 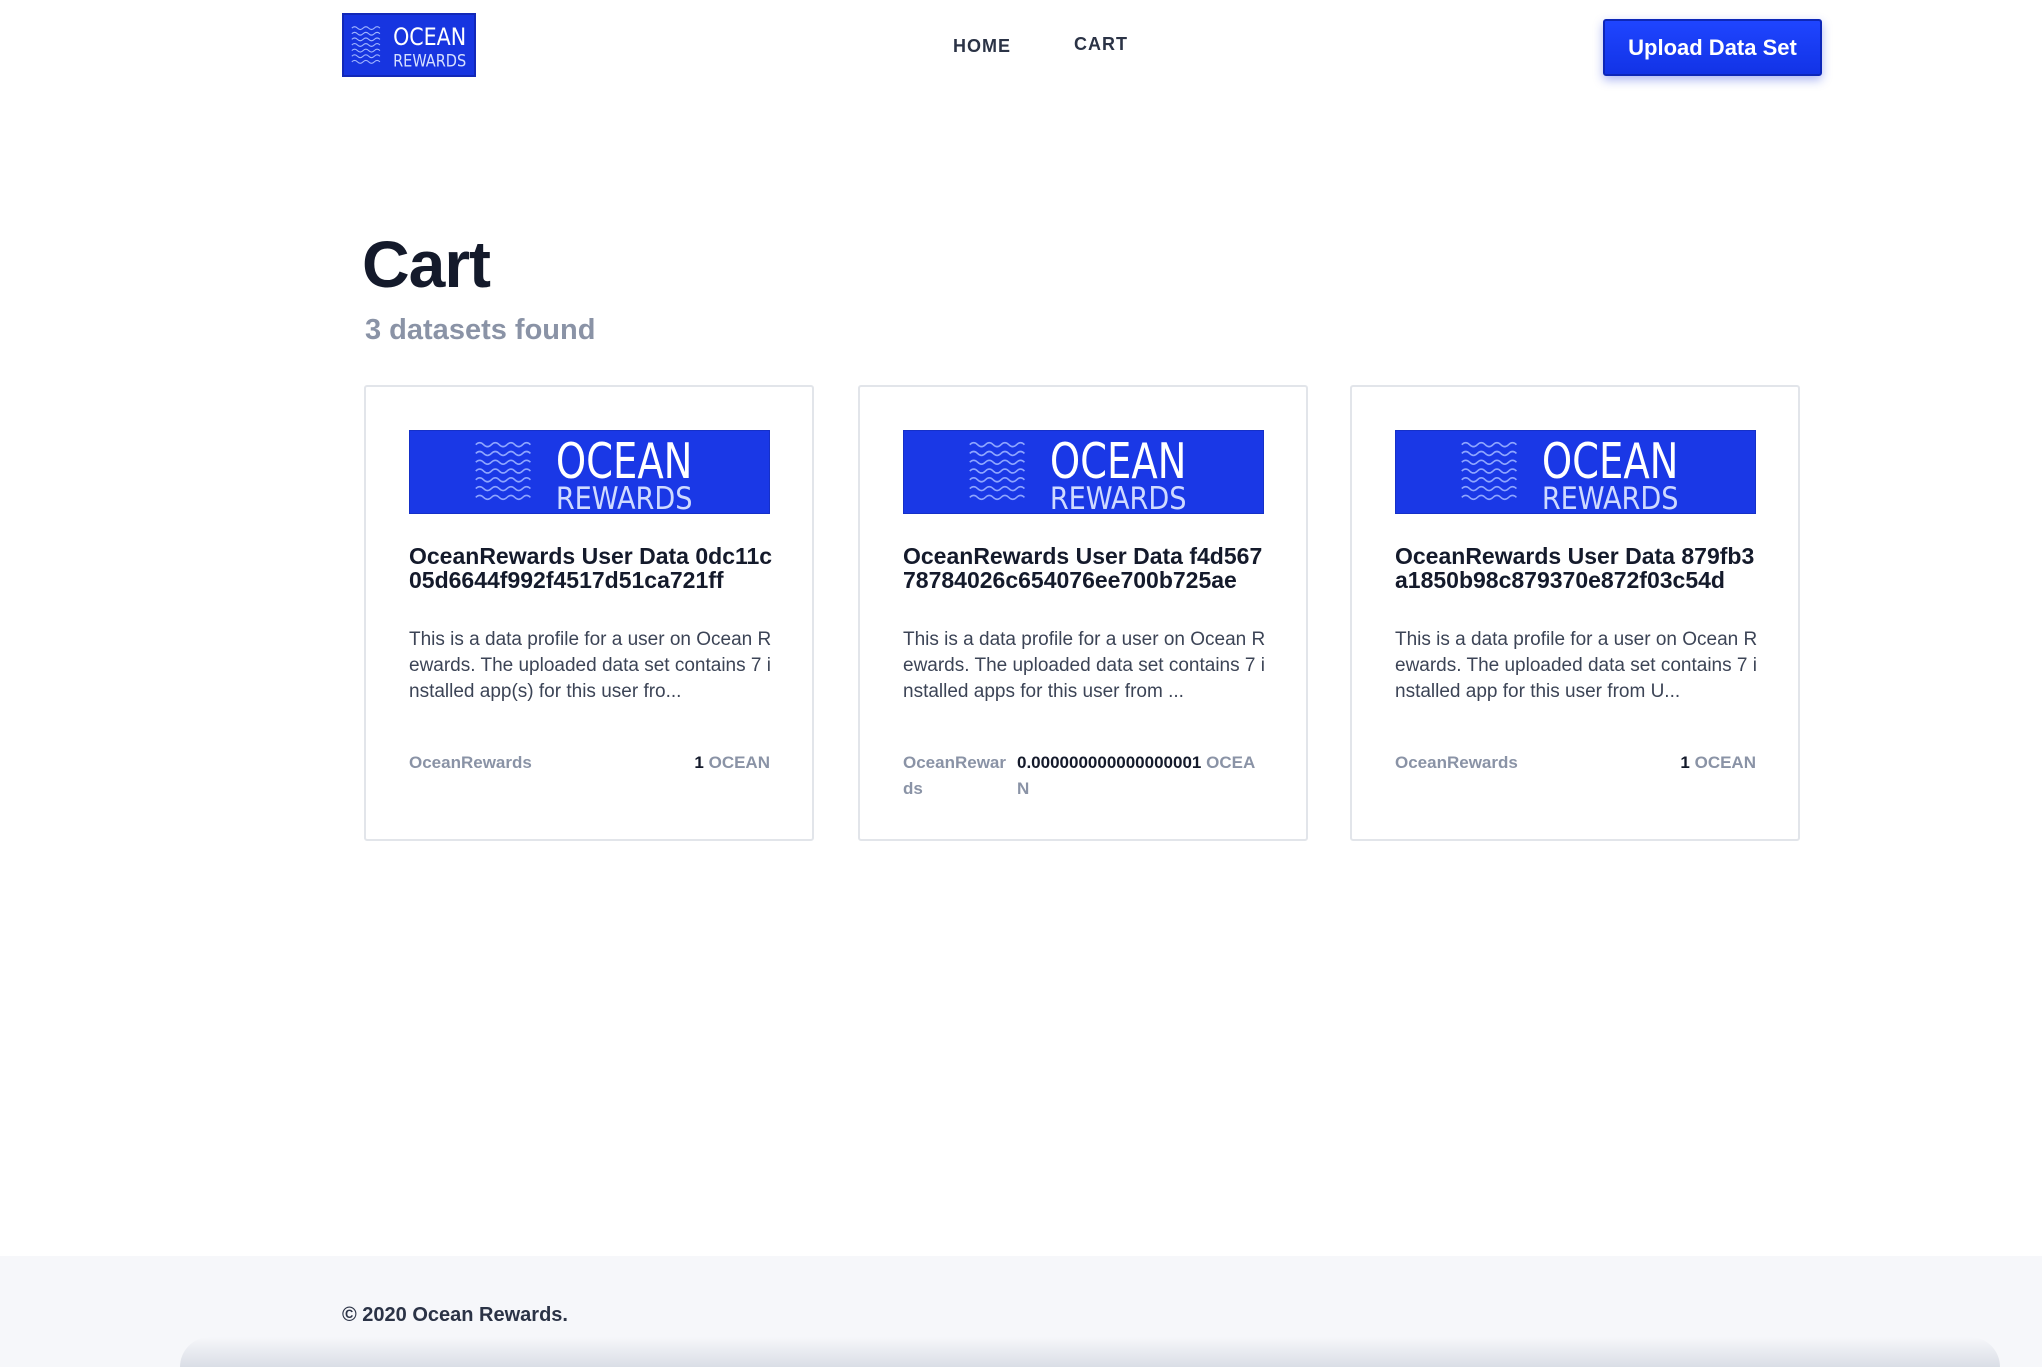 I want to click on footer-divider, so click(x=1090, y=1352).